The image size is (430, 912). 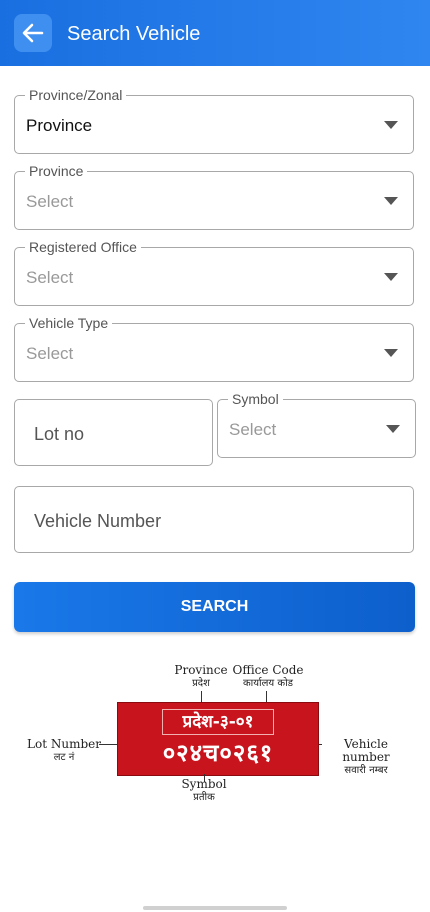 I want to click on symbol-value: Select, so click(x=253, y=429).